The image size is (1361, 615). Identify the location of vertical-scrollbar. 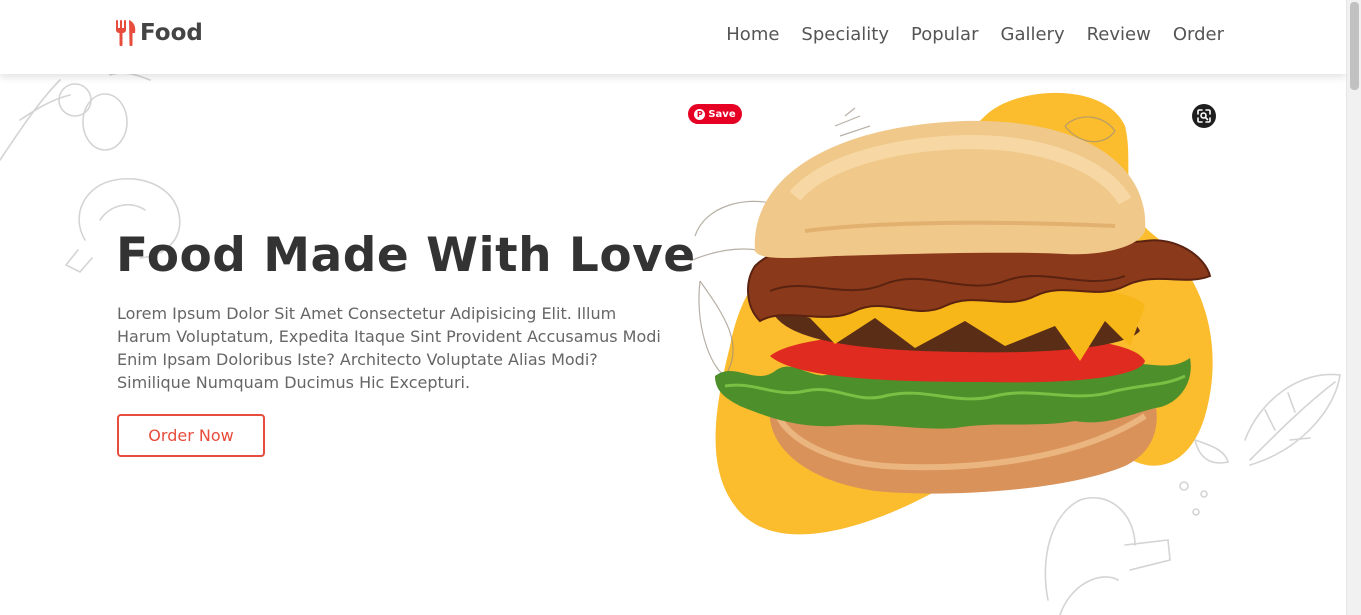
(1353, 307).